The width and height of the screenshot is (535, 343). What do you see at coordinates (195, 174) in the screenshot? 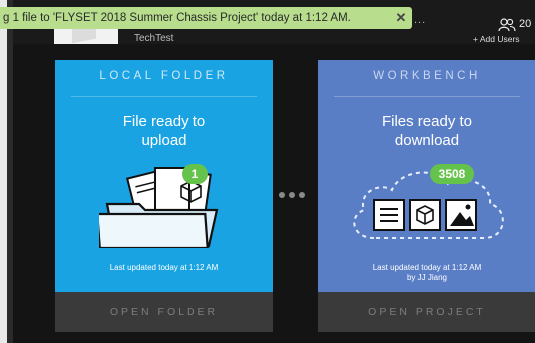
I see `upload-count-badge: 1` at bounding box center [195, 174].